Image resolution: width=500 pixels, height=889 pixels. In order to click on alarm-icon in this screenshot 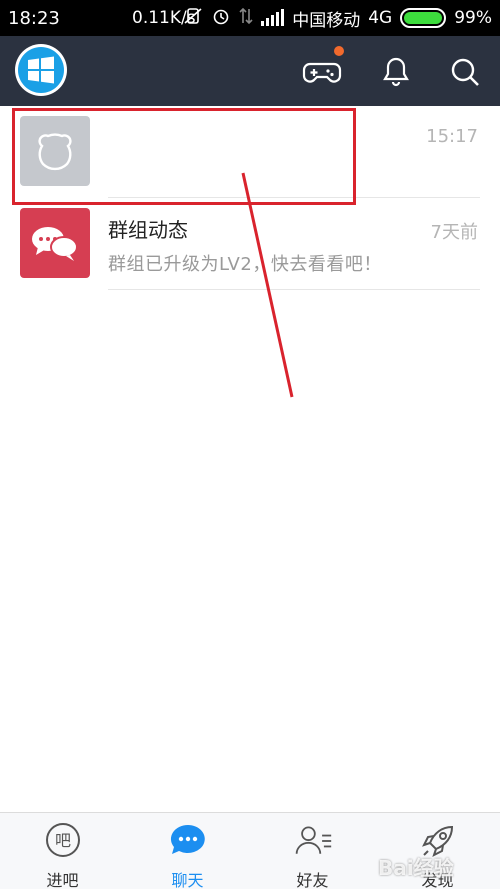, I will do `click(221, 18)`.